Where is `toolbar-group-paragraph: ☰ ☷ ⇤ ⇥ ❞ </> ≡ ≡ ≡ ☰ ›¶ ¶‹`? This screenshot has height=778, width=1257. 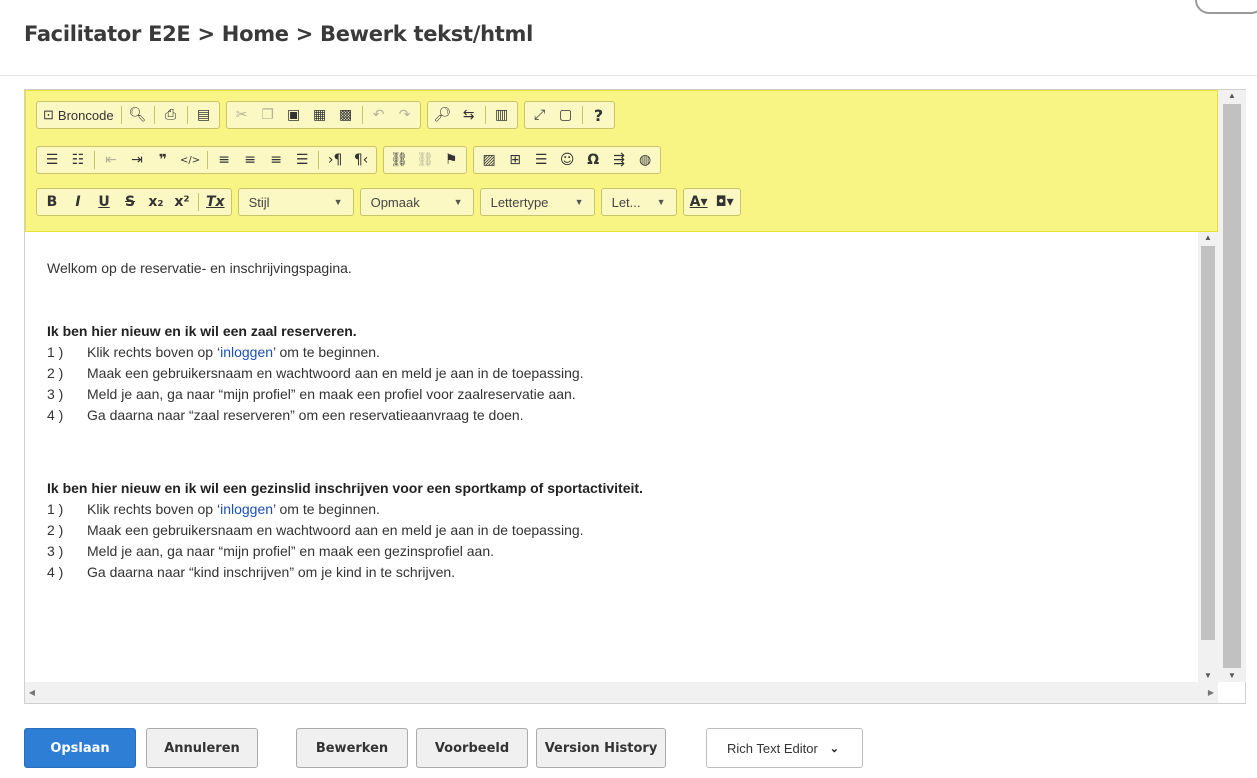 toolbar-group-paragraph: ☰ ☷ ⇤ ⇥ ❞ </> ≡ ≡ ≡ ☰ ›¶ ¶‹ is located at coordinates (207, 160).